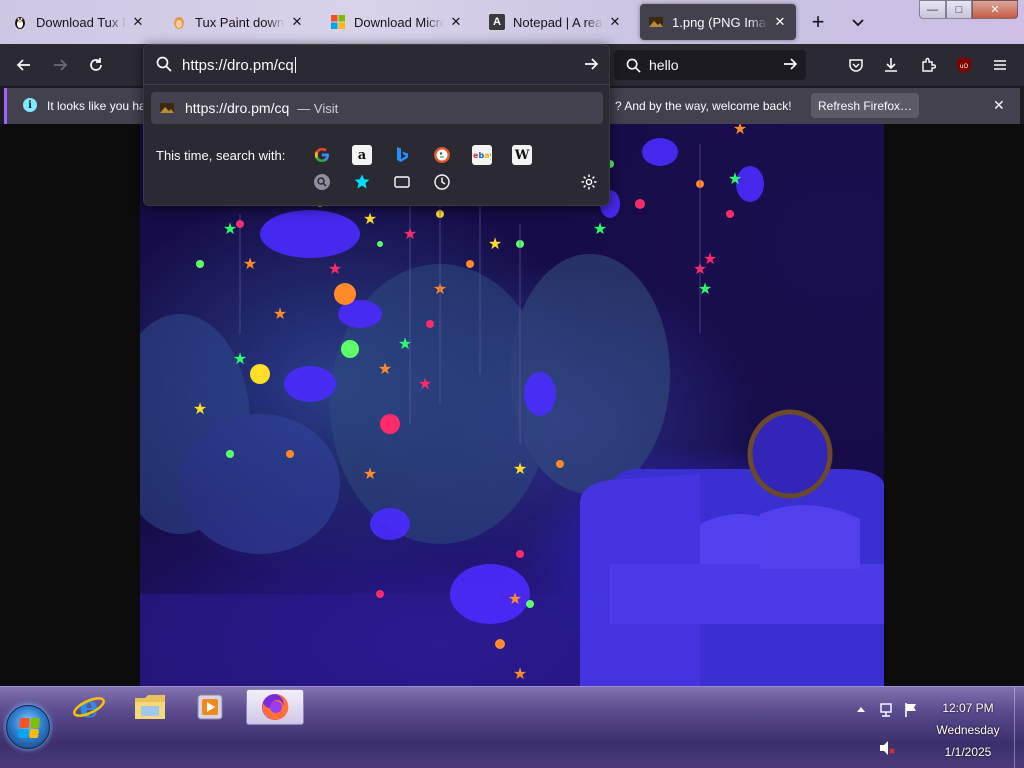 This screenshot has width=1024, height=768. What do you see at coordinates (522, 155) in the screenshot?
I see `wikipedia-icon: W` at bounding box center [522, 155].